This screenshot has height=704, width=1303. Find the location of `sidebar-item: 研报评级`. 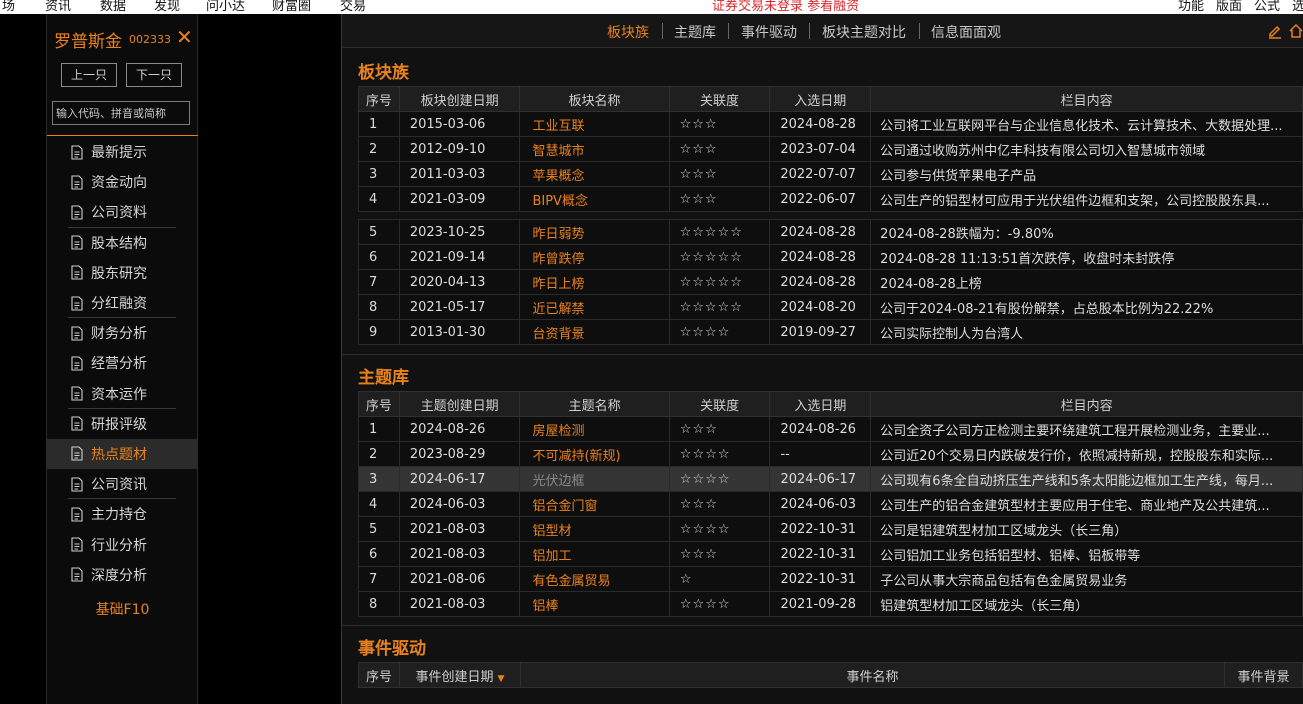

sidebar-item: 研报评级 is located at coordinates (122, 424).